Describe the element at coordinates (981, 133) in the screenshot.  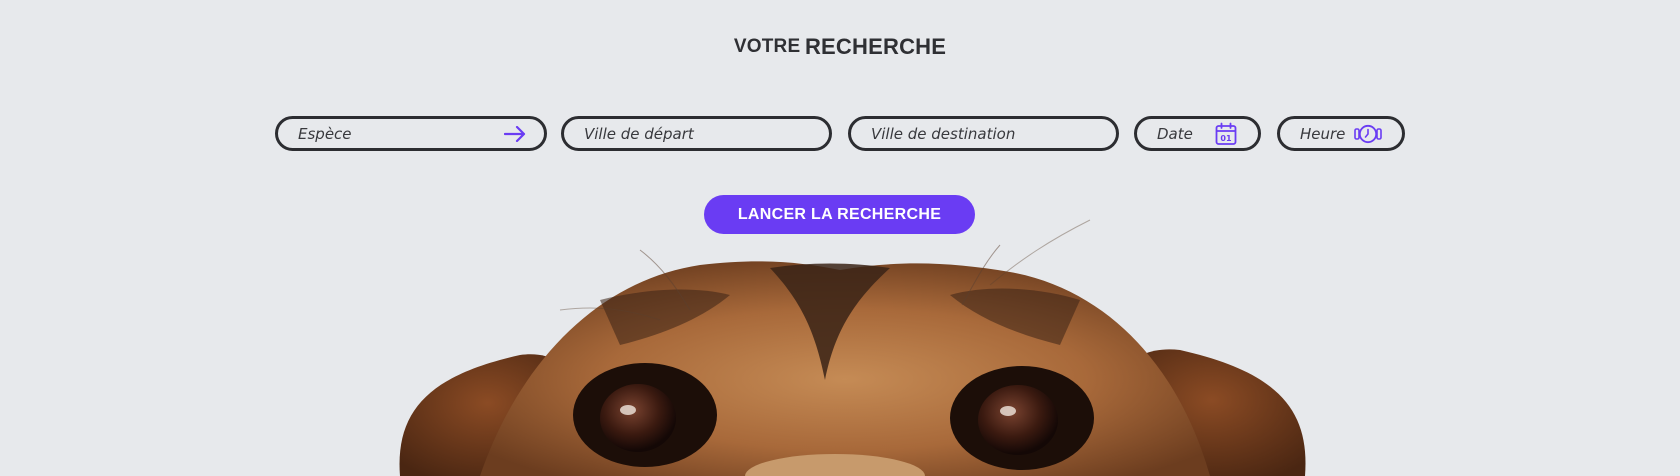
I see `destination-city-input` at that location.